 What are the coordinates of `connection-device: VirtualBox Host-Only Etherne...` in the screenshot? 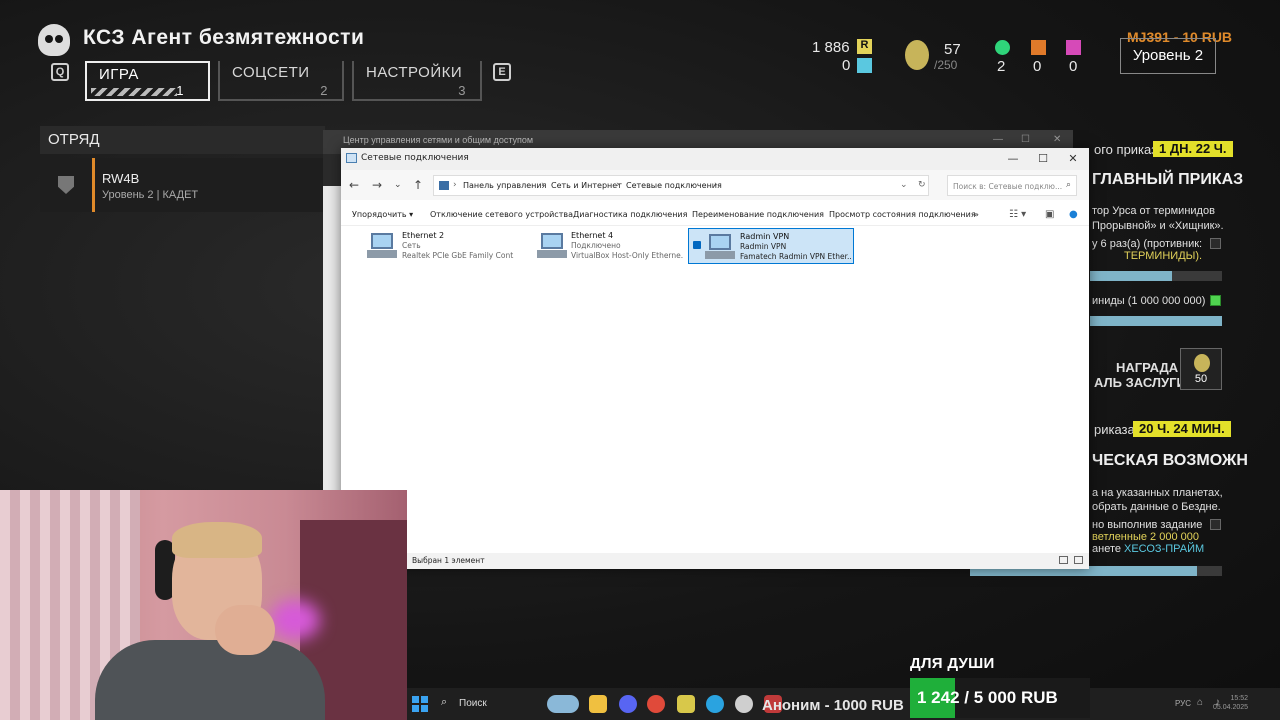 It's located at (627, 255).